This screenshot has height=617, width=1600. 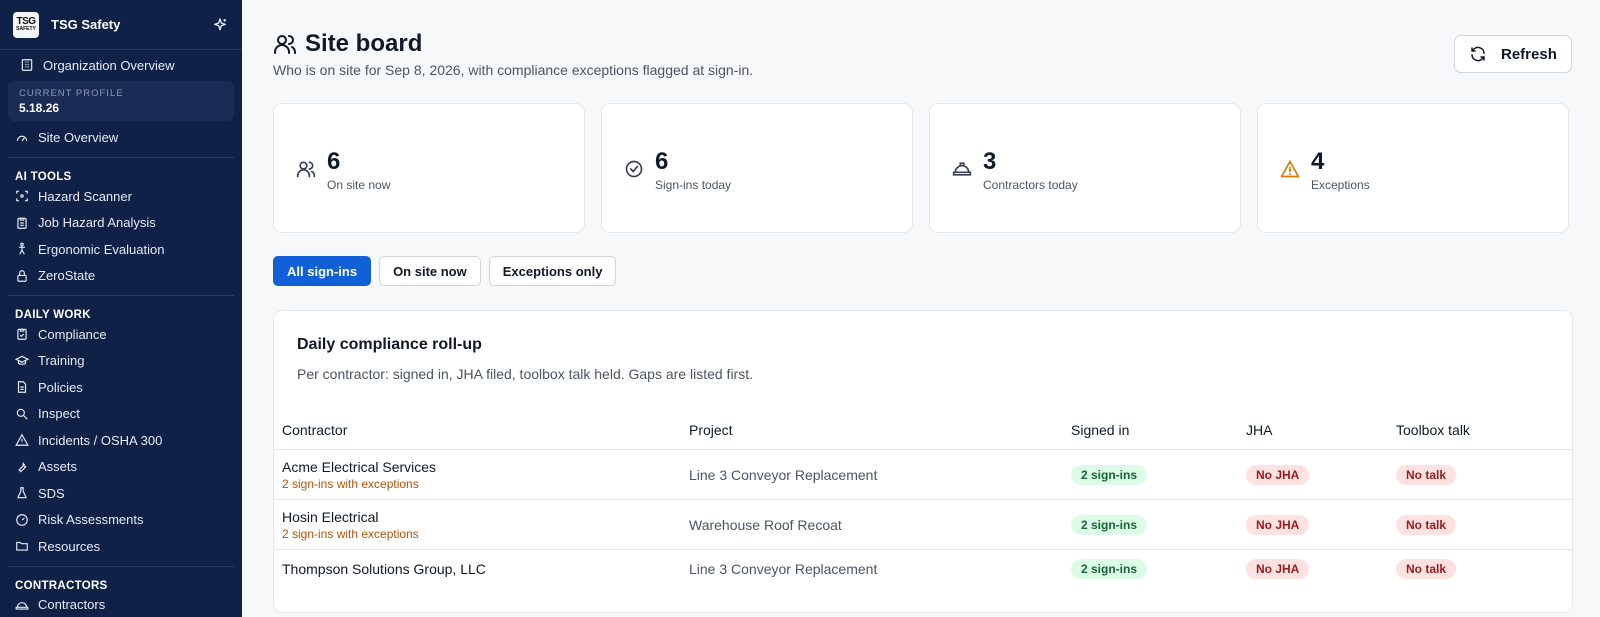 What do you see at coordinates (121, 138) in the screenshot?
I see `sidebar-item-site-overview: Site Overview` at bounding box center [121, 138].